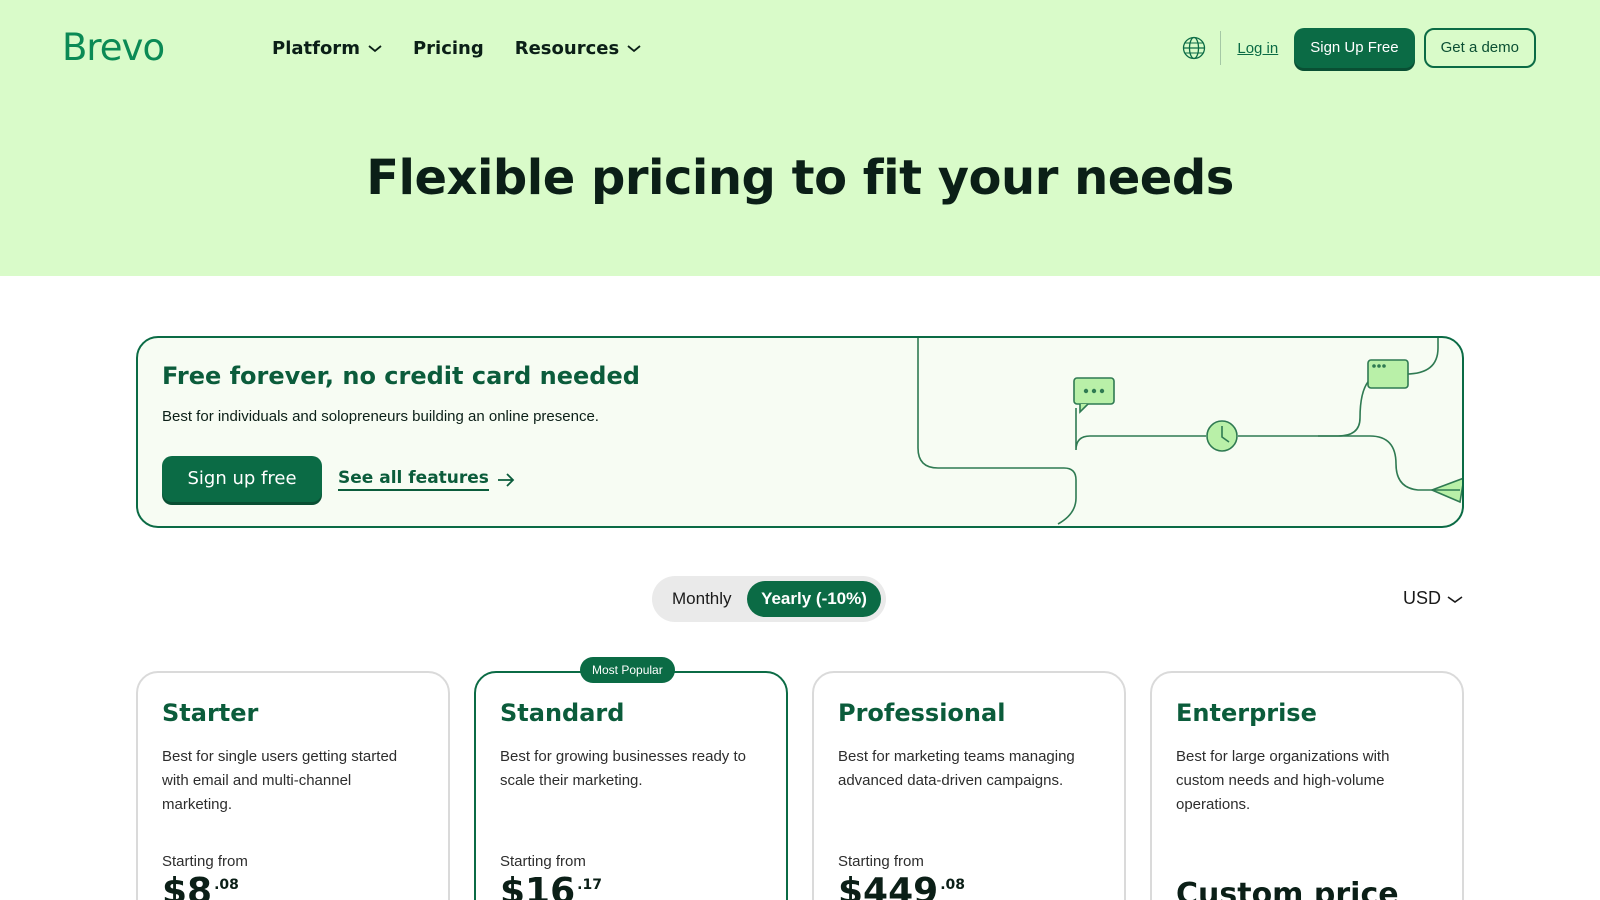 This screenshot has width=1600, height=900. I want to click on page-title: Flexible pricing to fit your needs, so click(800, 178).